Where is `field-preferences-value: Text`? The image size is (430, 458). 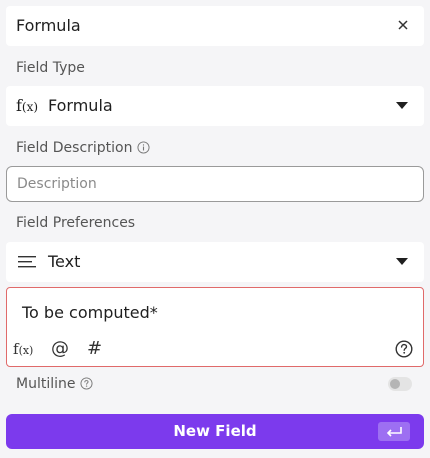
field-preferences-value: Text is located at coordinates (64, 261).